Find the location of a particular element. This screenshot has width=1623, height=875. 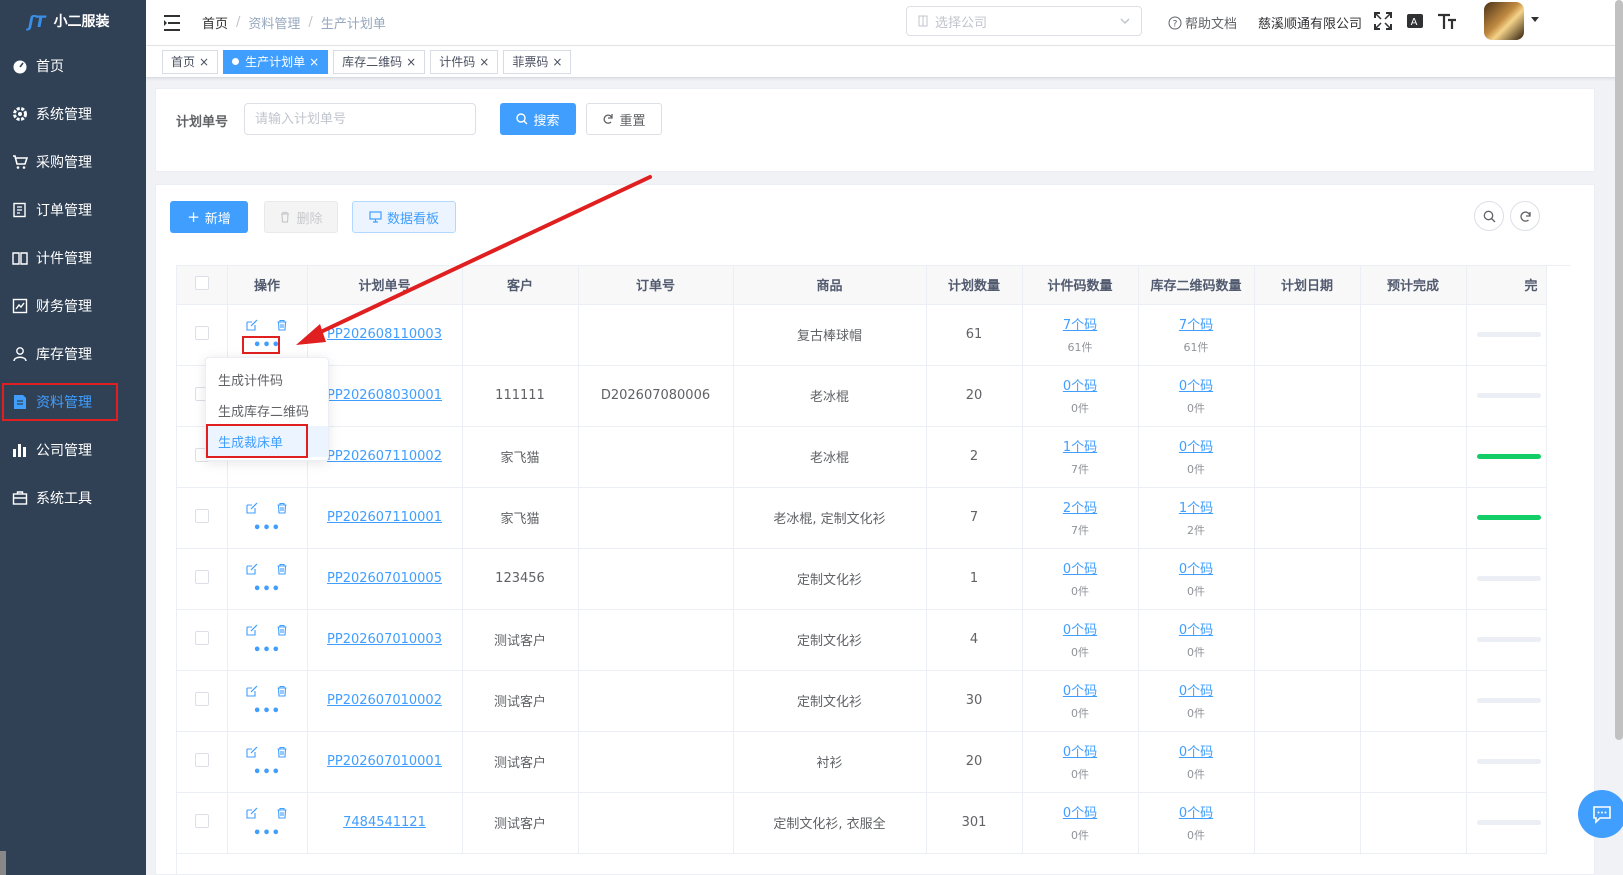

plan-no-link: PP202607010003 is located at coordinates (384, 639).